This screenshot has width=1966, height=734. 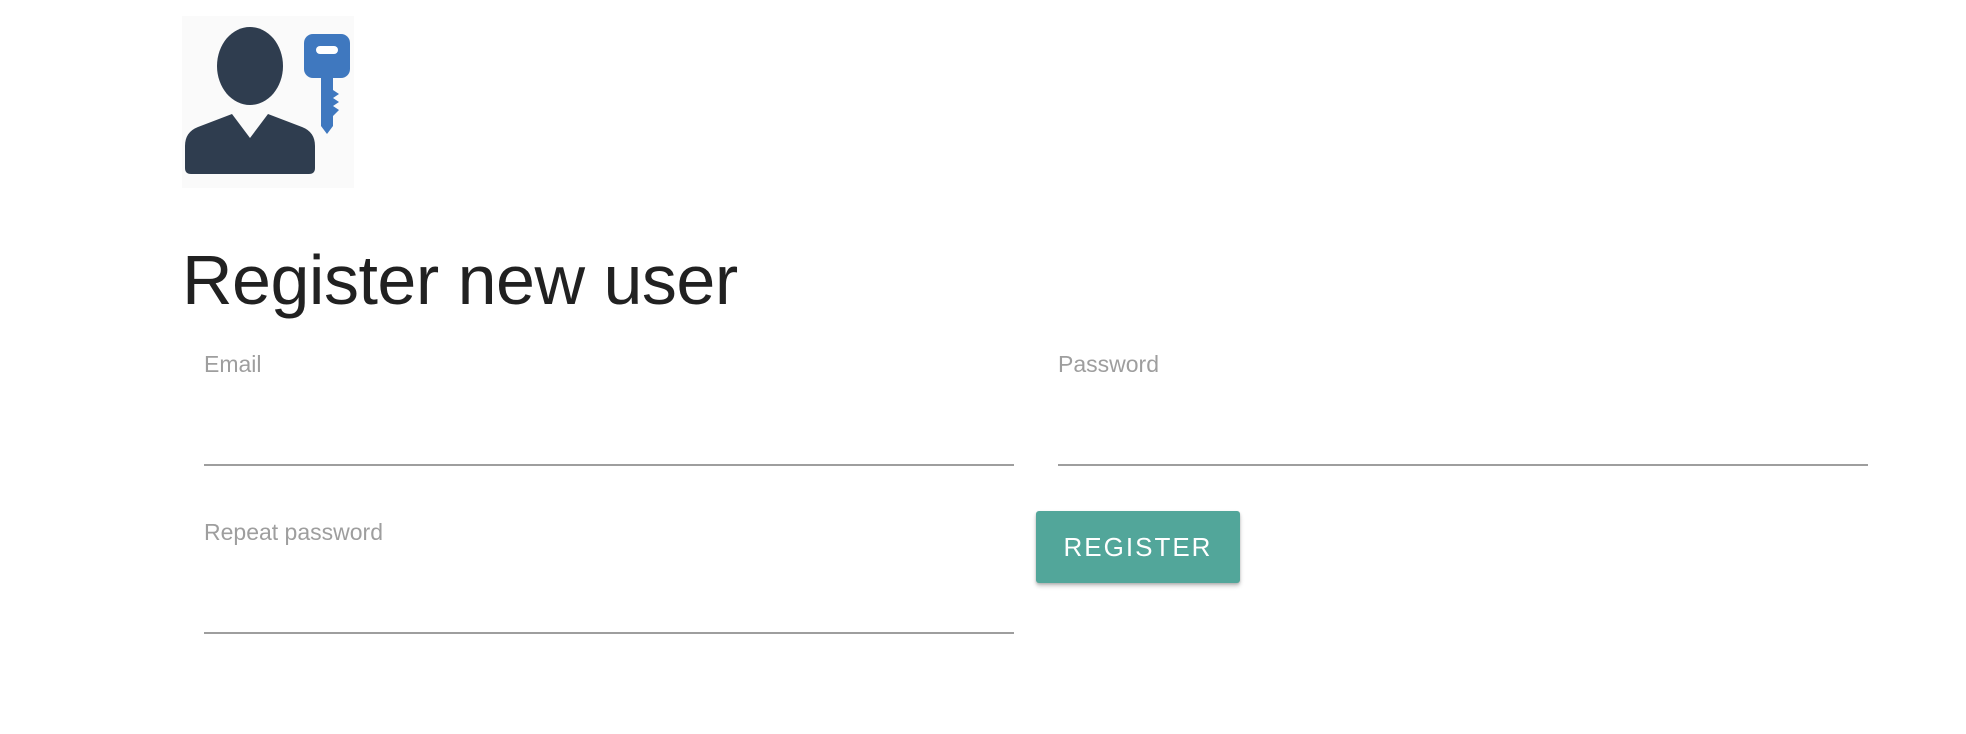 I want to click on password-field: Password, so click(x=1463, y=408).